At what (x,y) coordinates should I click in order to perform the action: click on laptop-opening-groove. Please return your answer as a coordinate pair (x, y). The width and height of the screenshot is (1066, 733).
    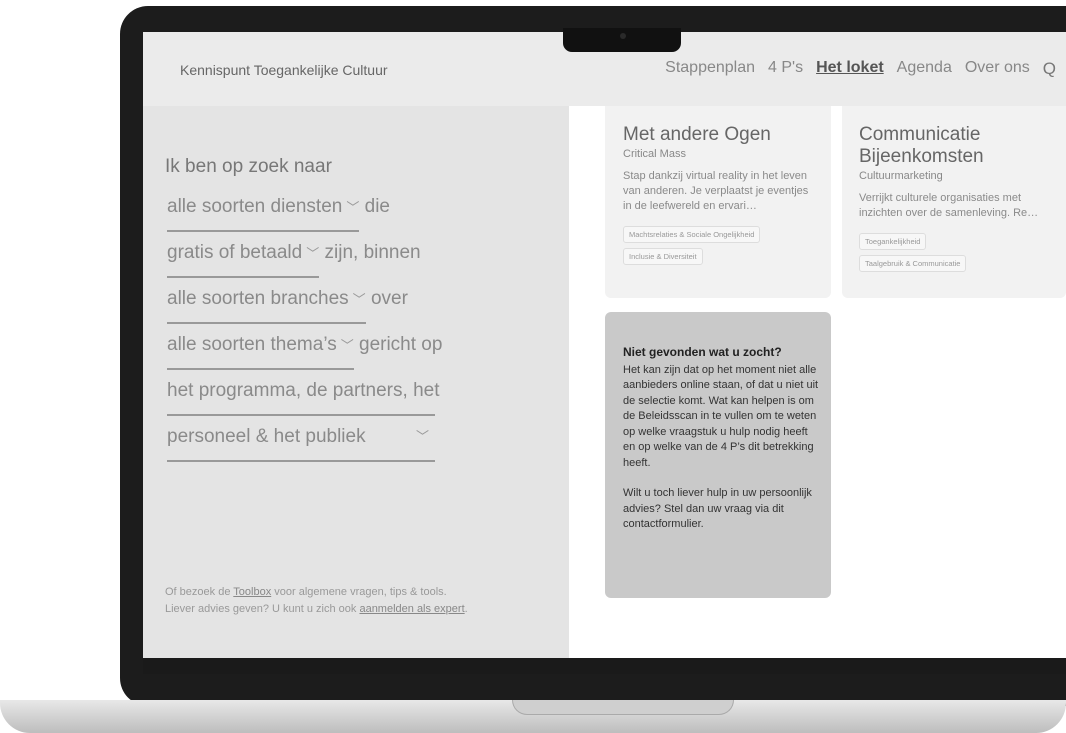
    Looking at the image, I should click on (623, 707).